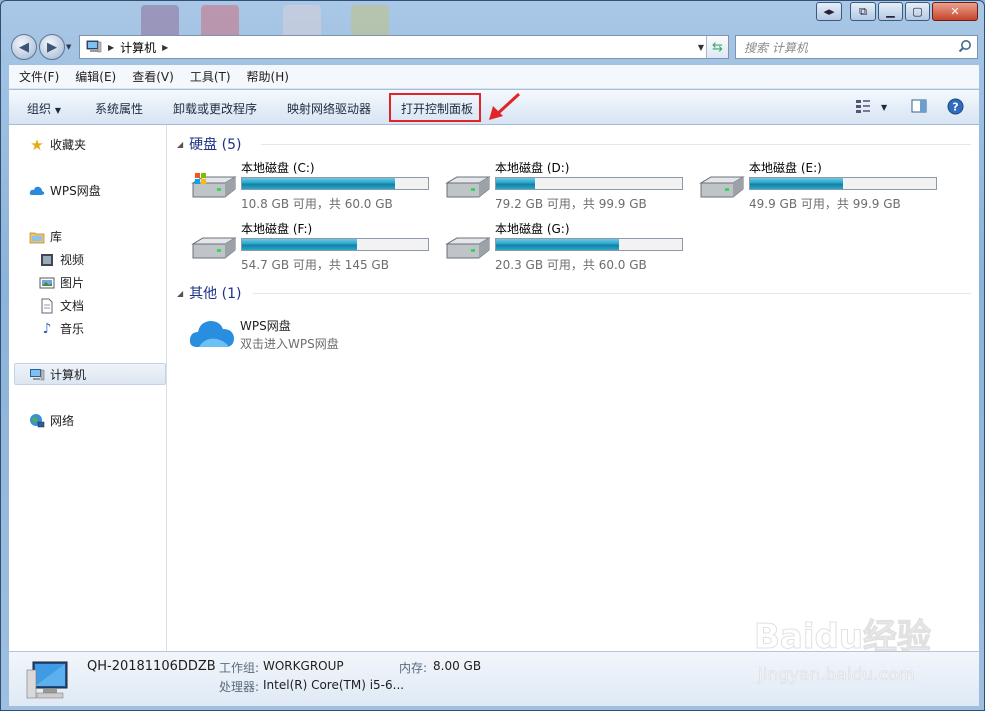 The image size is (985, 711). What do you see at coordinates (72, 306) in the screenshot?
I see `nav-label: 文档` at bounding box center [72, 306].